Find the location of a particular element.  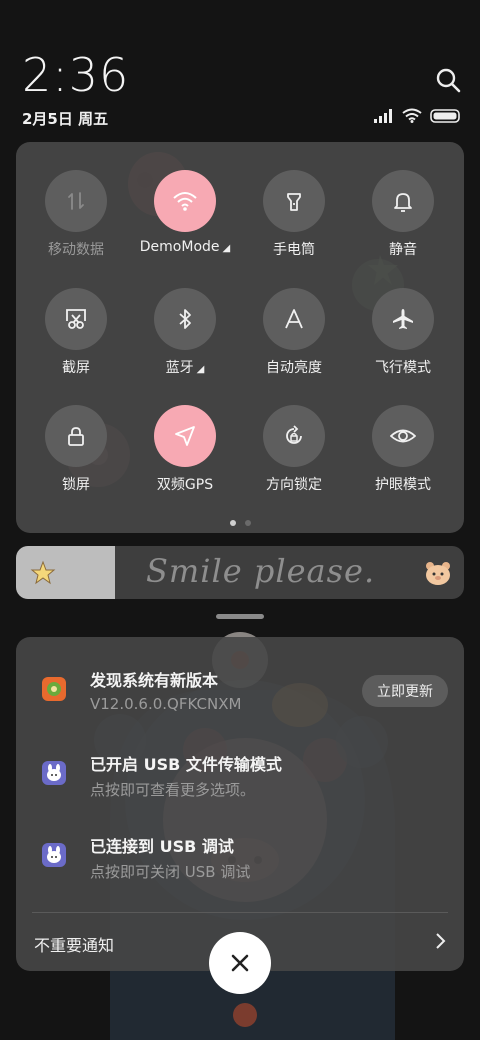

tile-eye-care: 护眼模式 is located at coordinates (403, 449).